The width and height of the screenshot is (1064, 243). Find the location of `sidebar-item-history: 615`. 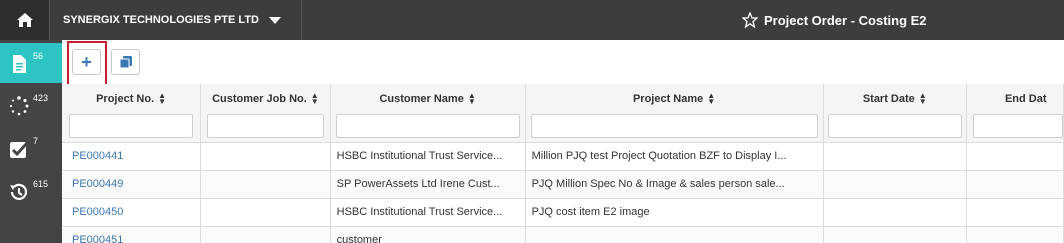

sidebar-item-history: 615 is located at coordinates (31, 191).